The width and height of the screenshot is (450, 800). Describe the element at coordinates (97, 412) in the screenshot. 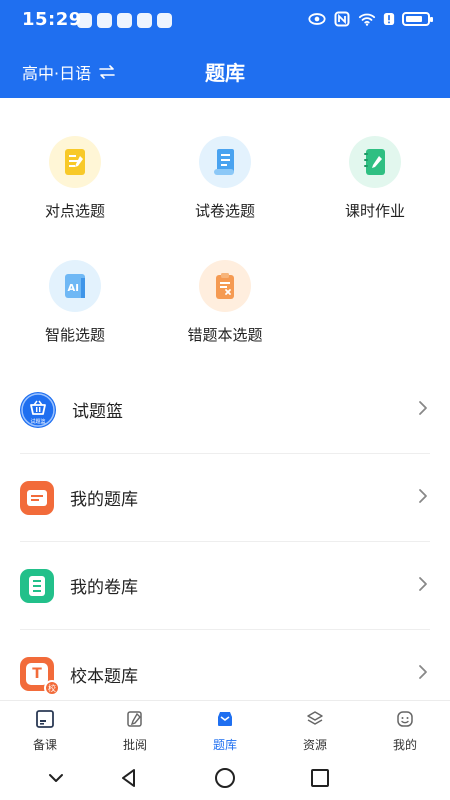

I see `list-item-label: 试题篮` at that location.